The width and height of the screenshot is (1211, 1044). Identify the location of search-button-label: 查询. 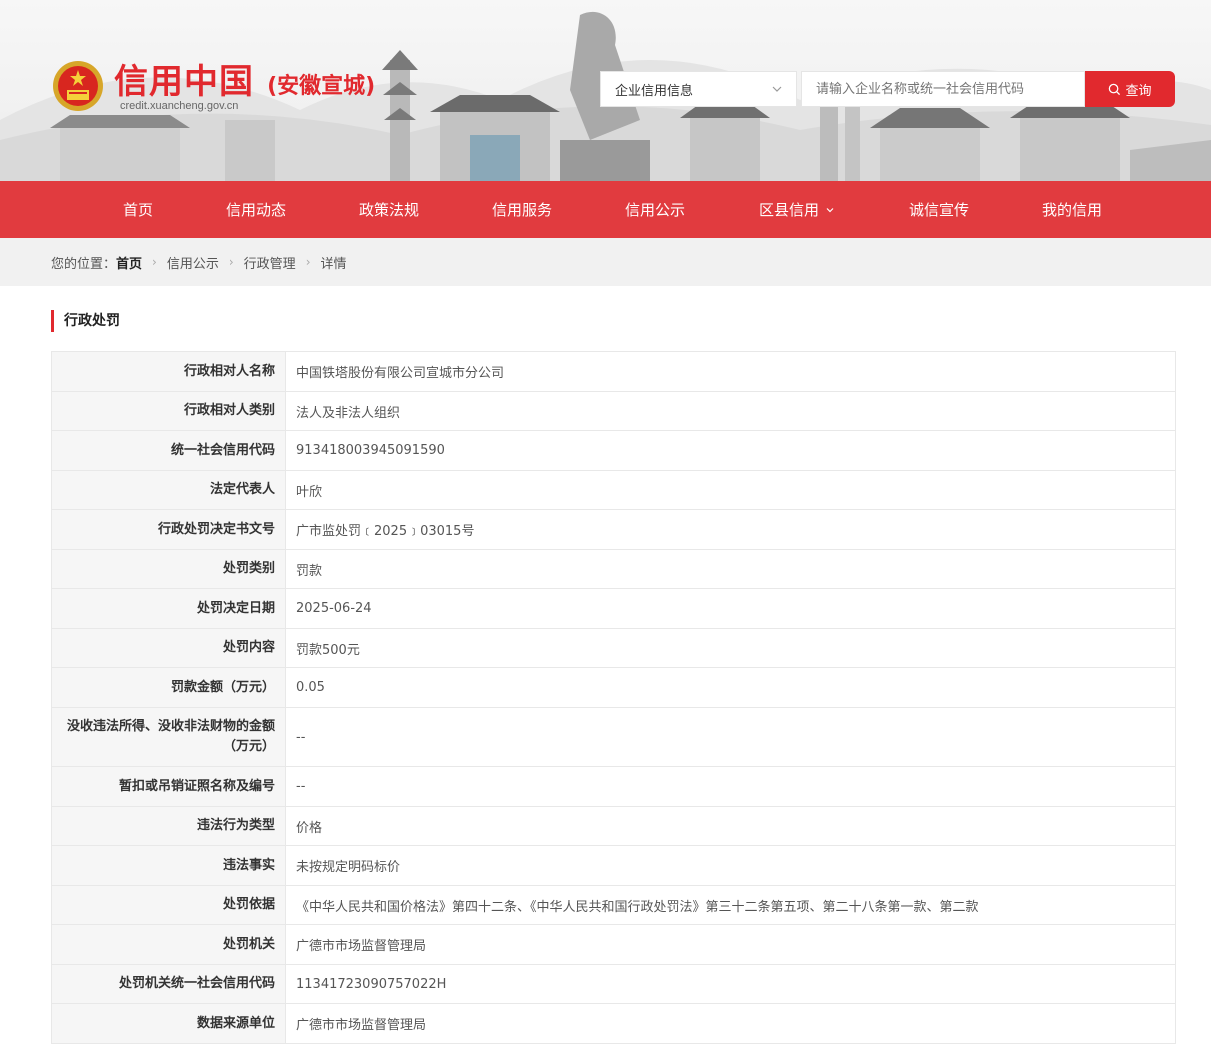
(1138, 91).